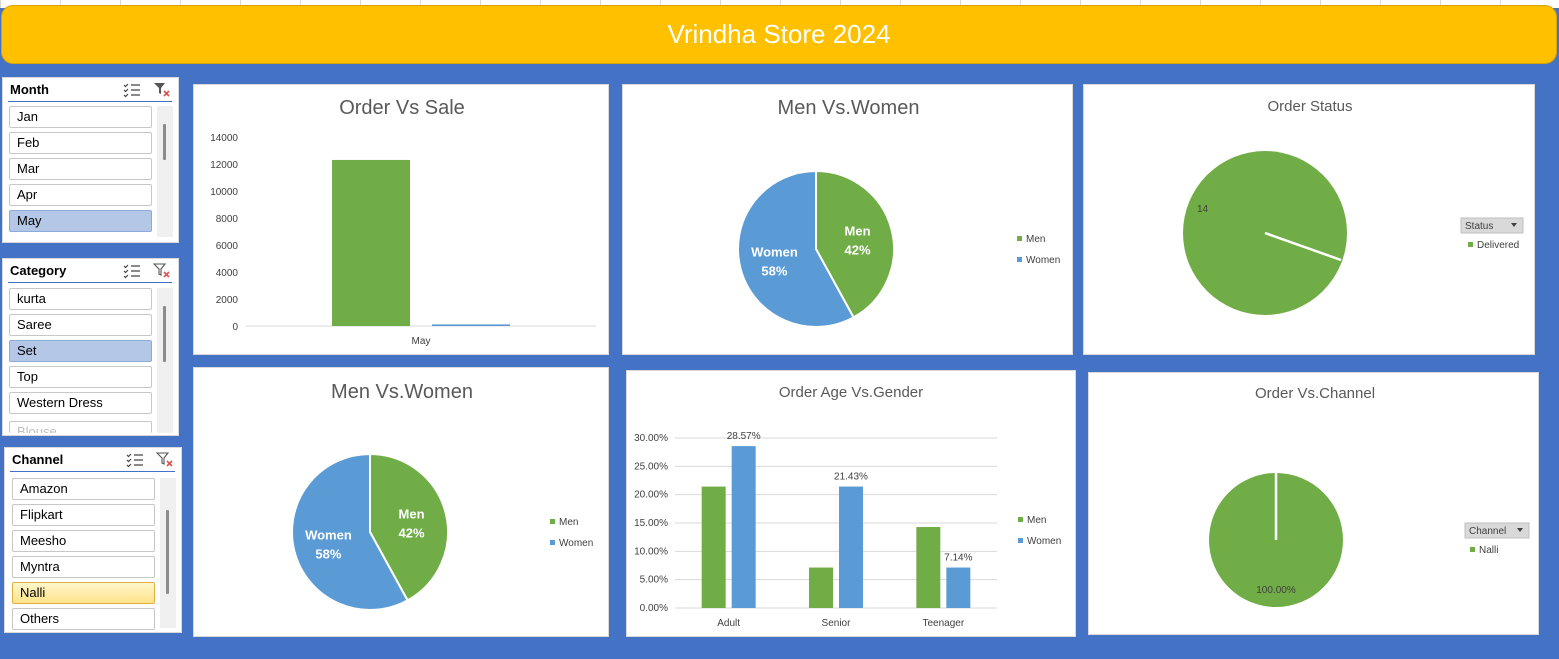 The height and width of the screenshot is (659, 1559). I want to click on slicer-item-jan: Jan, so click(80, 117).